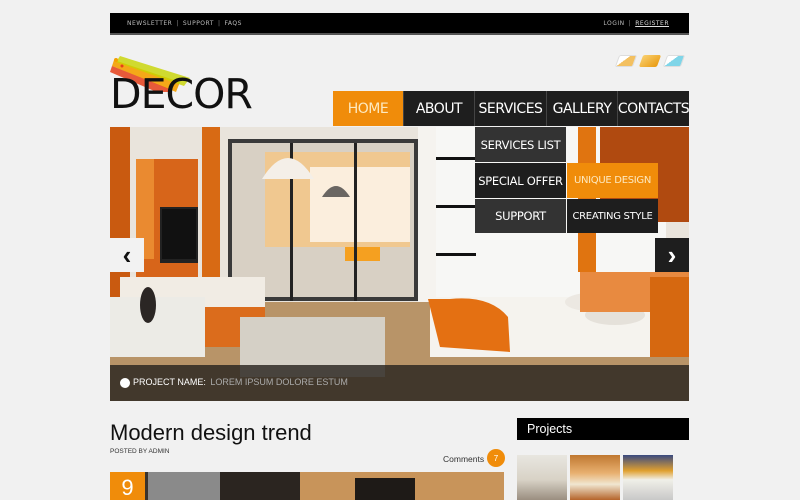  Describe the element at coordinates (140, 451) in the screenshot. I see `post-author: POSTED BY ADMIN` at that location.